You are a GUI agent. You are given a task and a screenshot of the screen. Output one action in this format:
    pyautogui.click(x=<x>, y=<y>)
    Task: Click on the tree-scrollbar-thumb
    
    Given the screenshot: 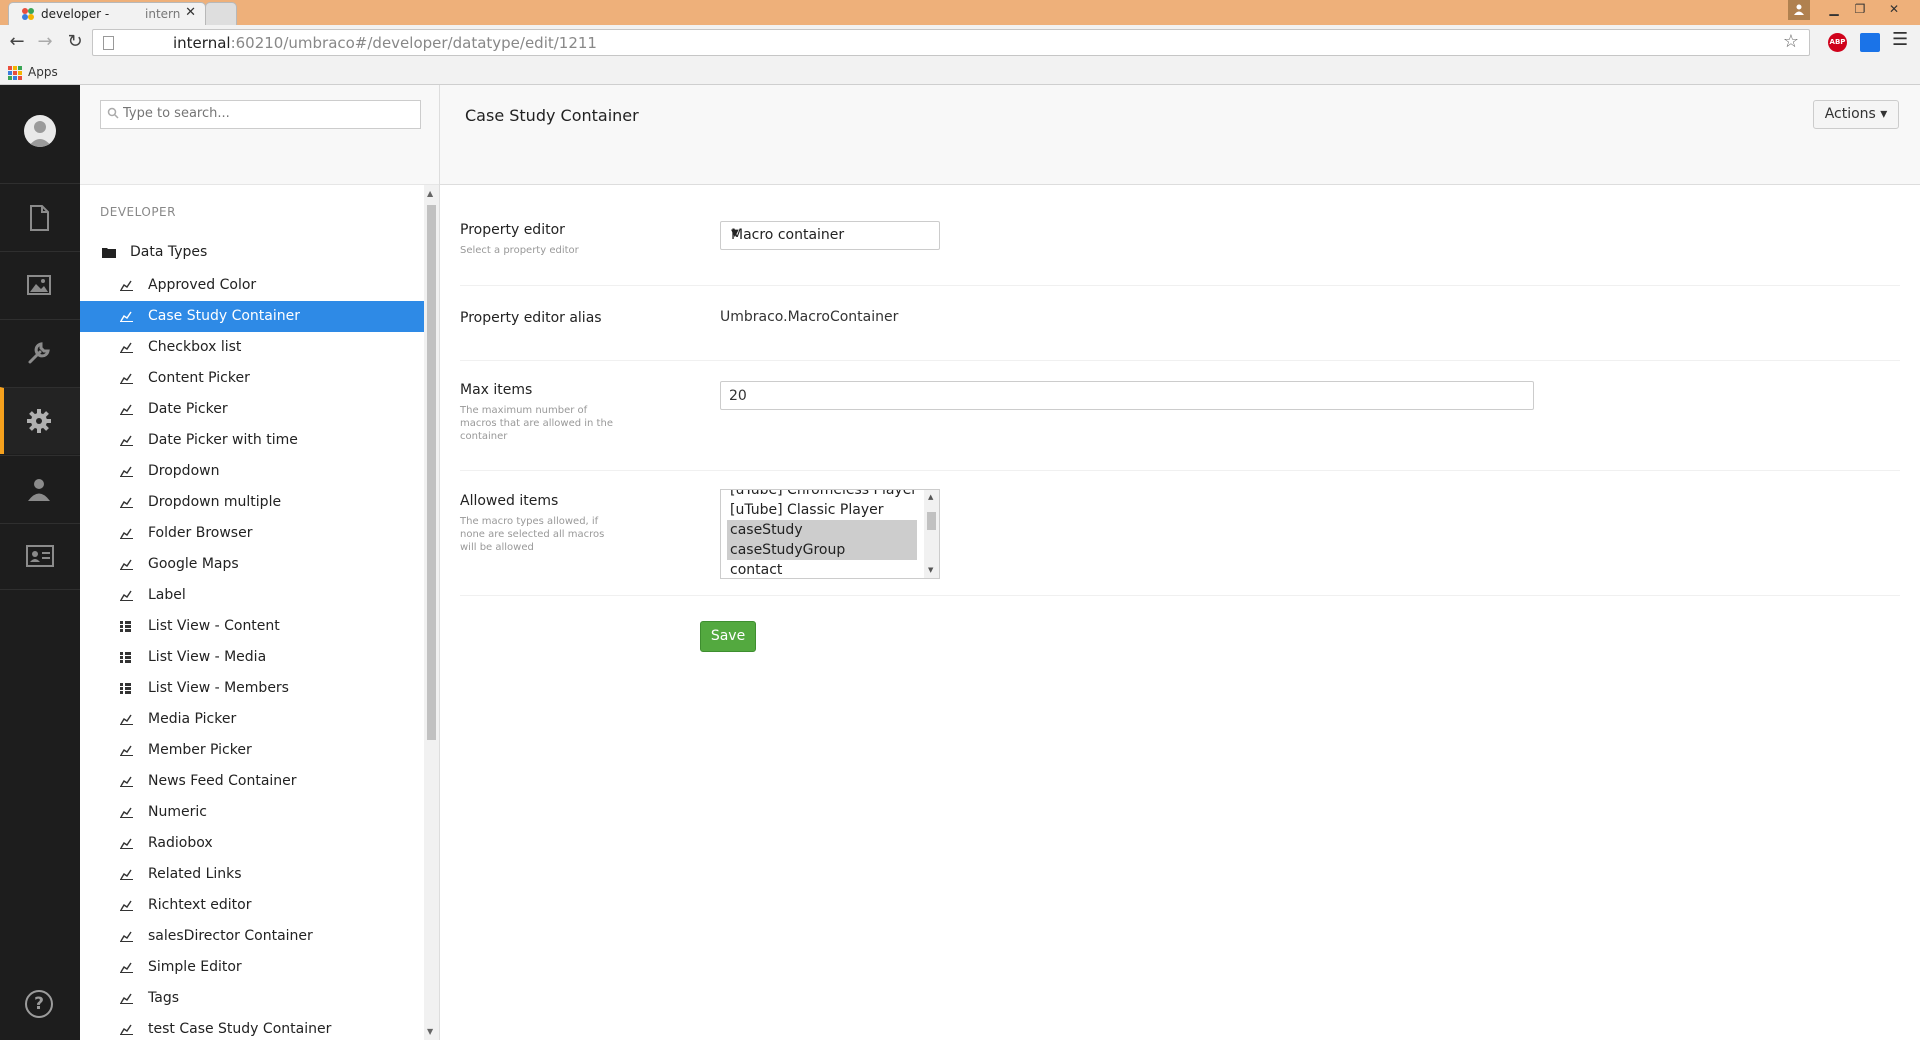 What is the action you would take?
    pyautogui.click(x=431, y=472)
    